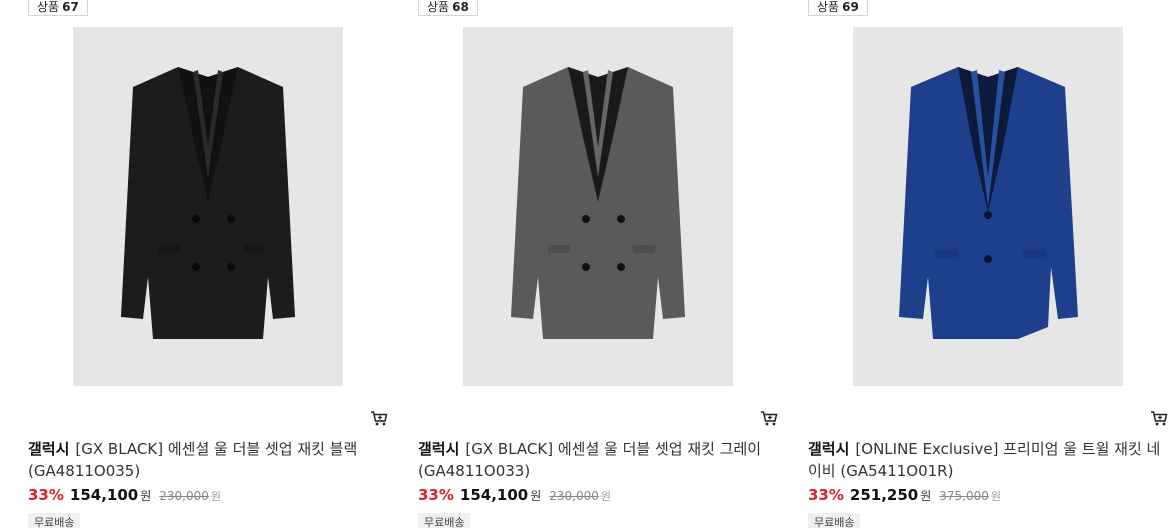  I want to click on rank-number: 68, so click(460, 7).